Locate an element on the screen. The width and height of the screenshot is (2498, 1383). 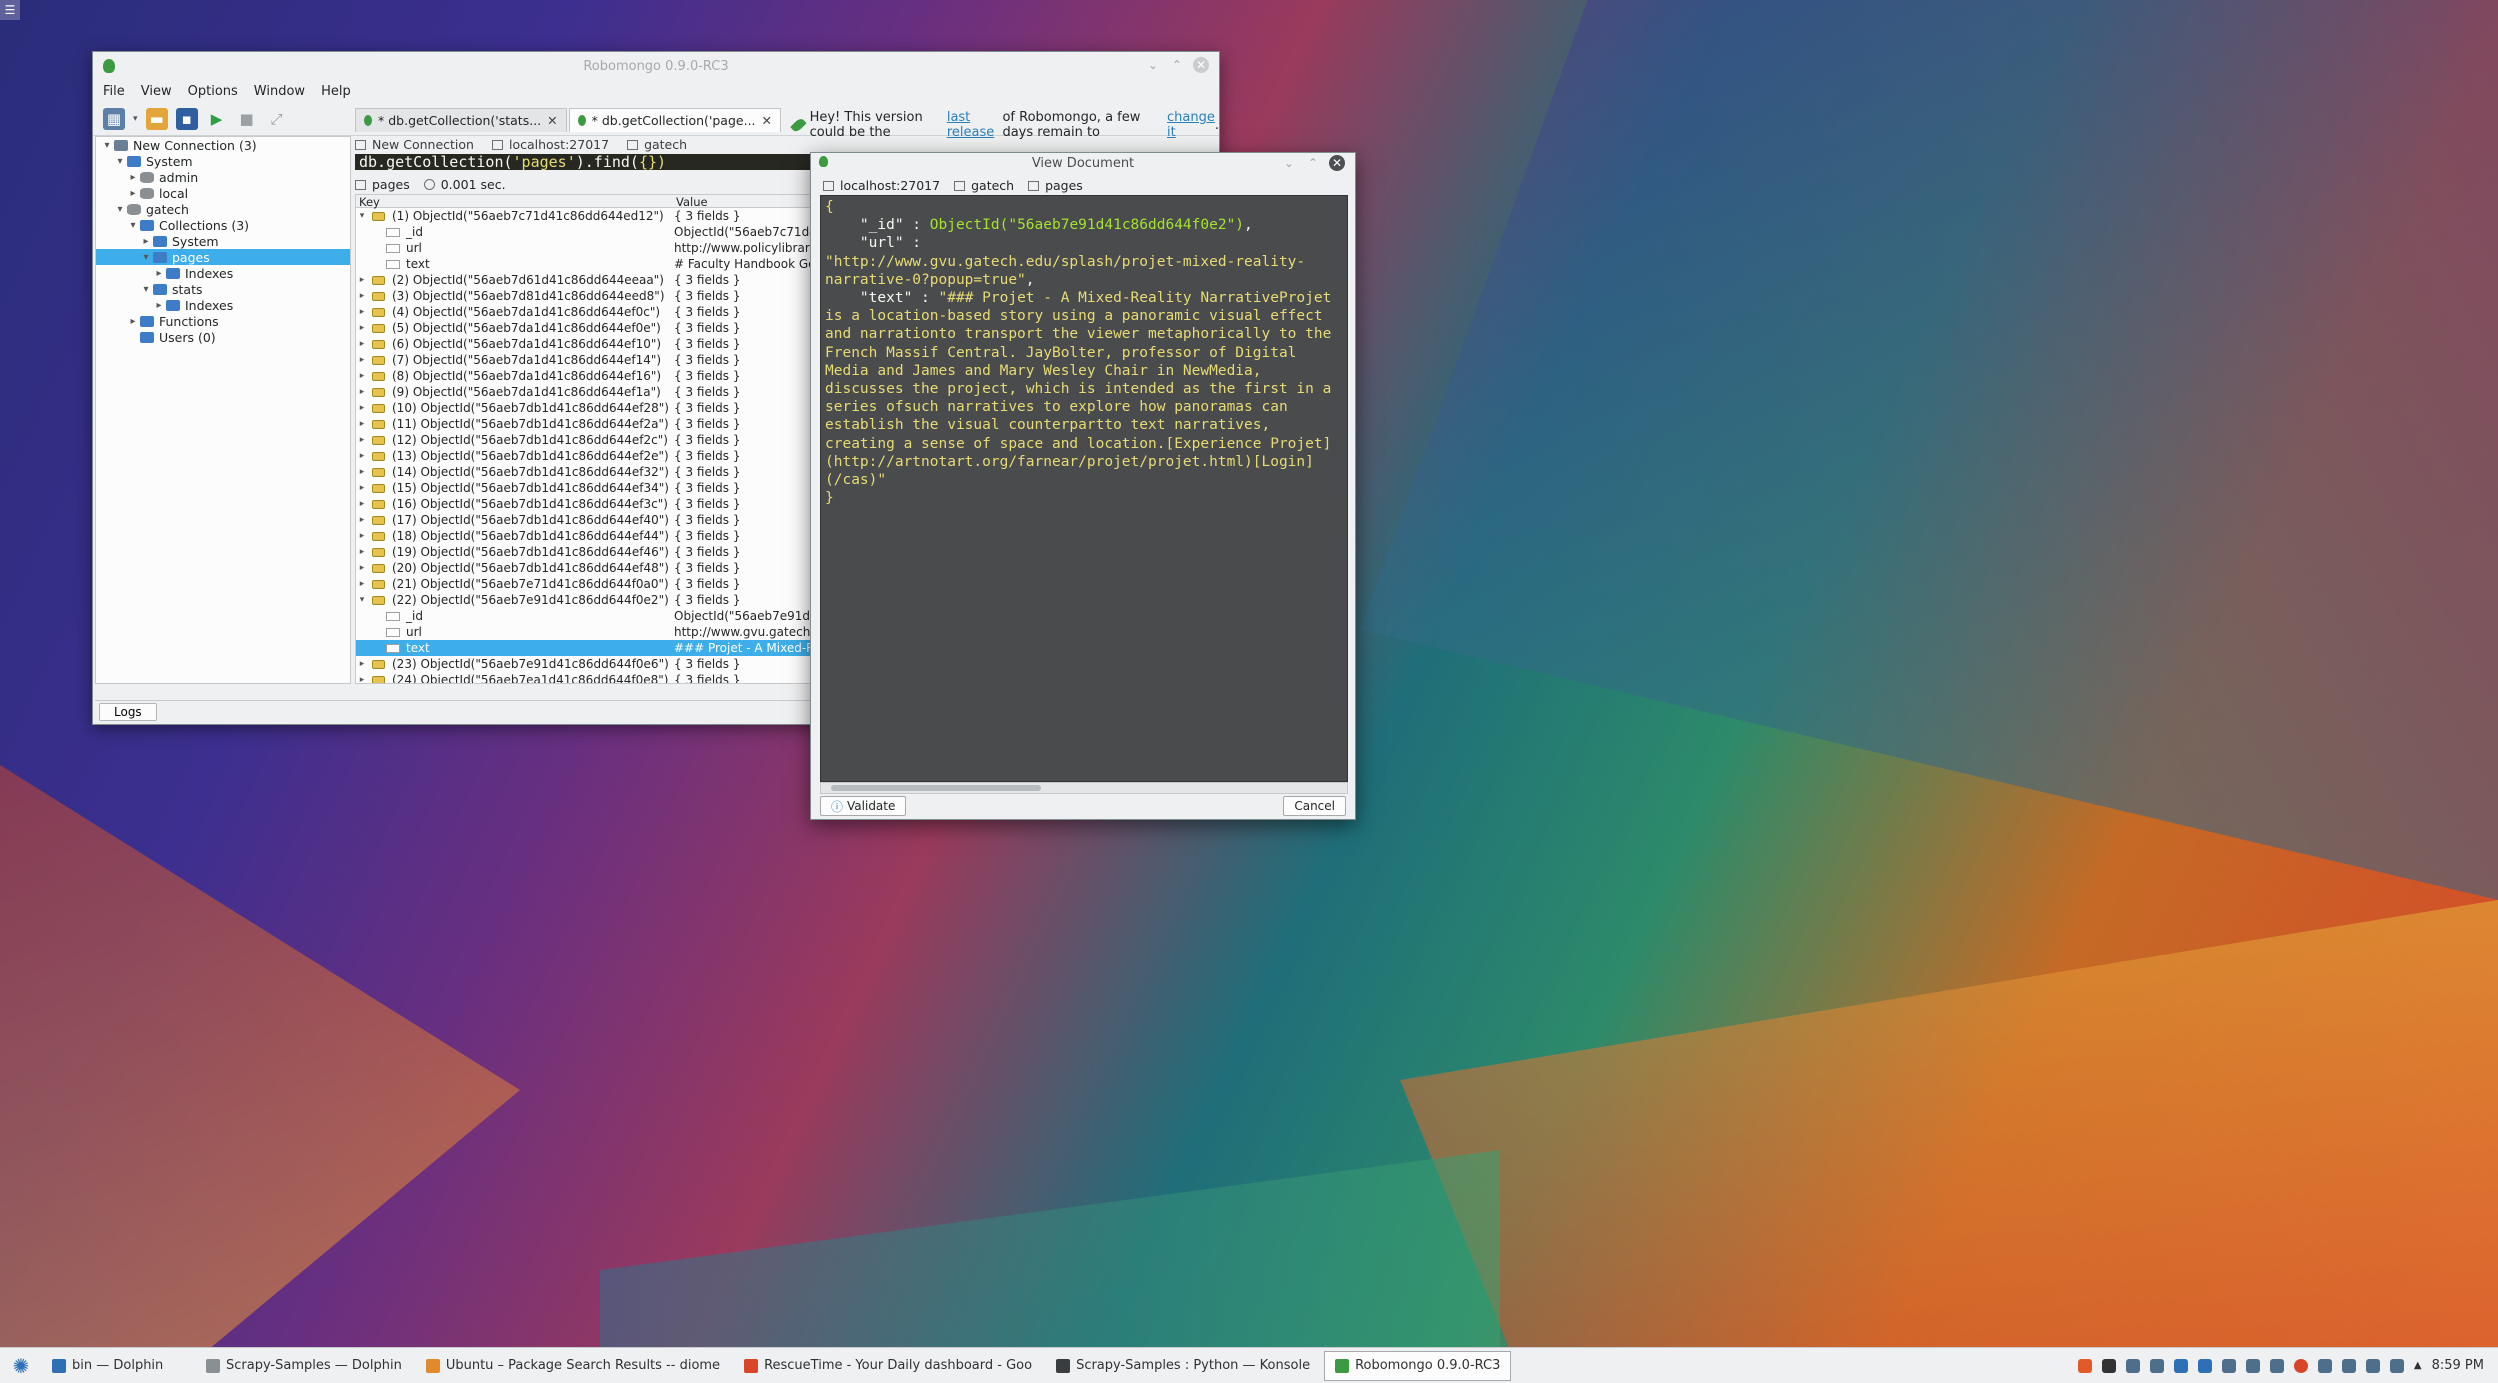
menu-options: Options is located at coordinates (213, 91).